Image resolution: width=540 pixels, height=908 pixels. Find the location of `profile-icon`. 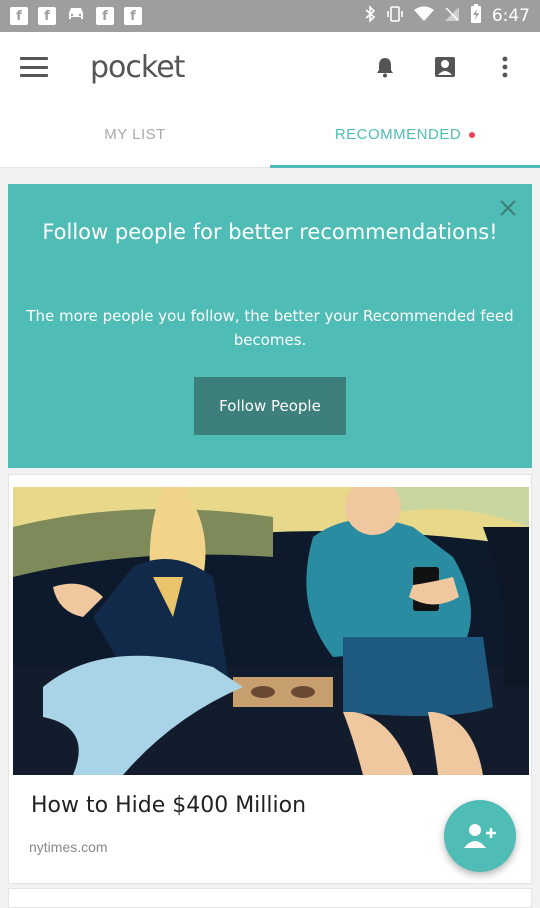

profile-icon is located at coordinates (445, 67).